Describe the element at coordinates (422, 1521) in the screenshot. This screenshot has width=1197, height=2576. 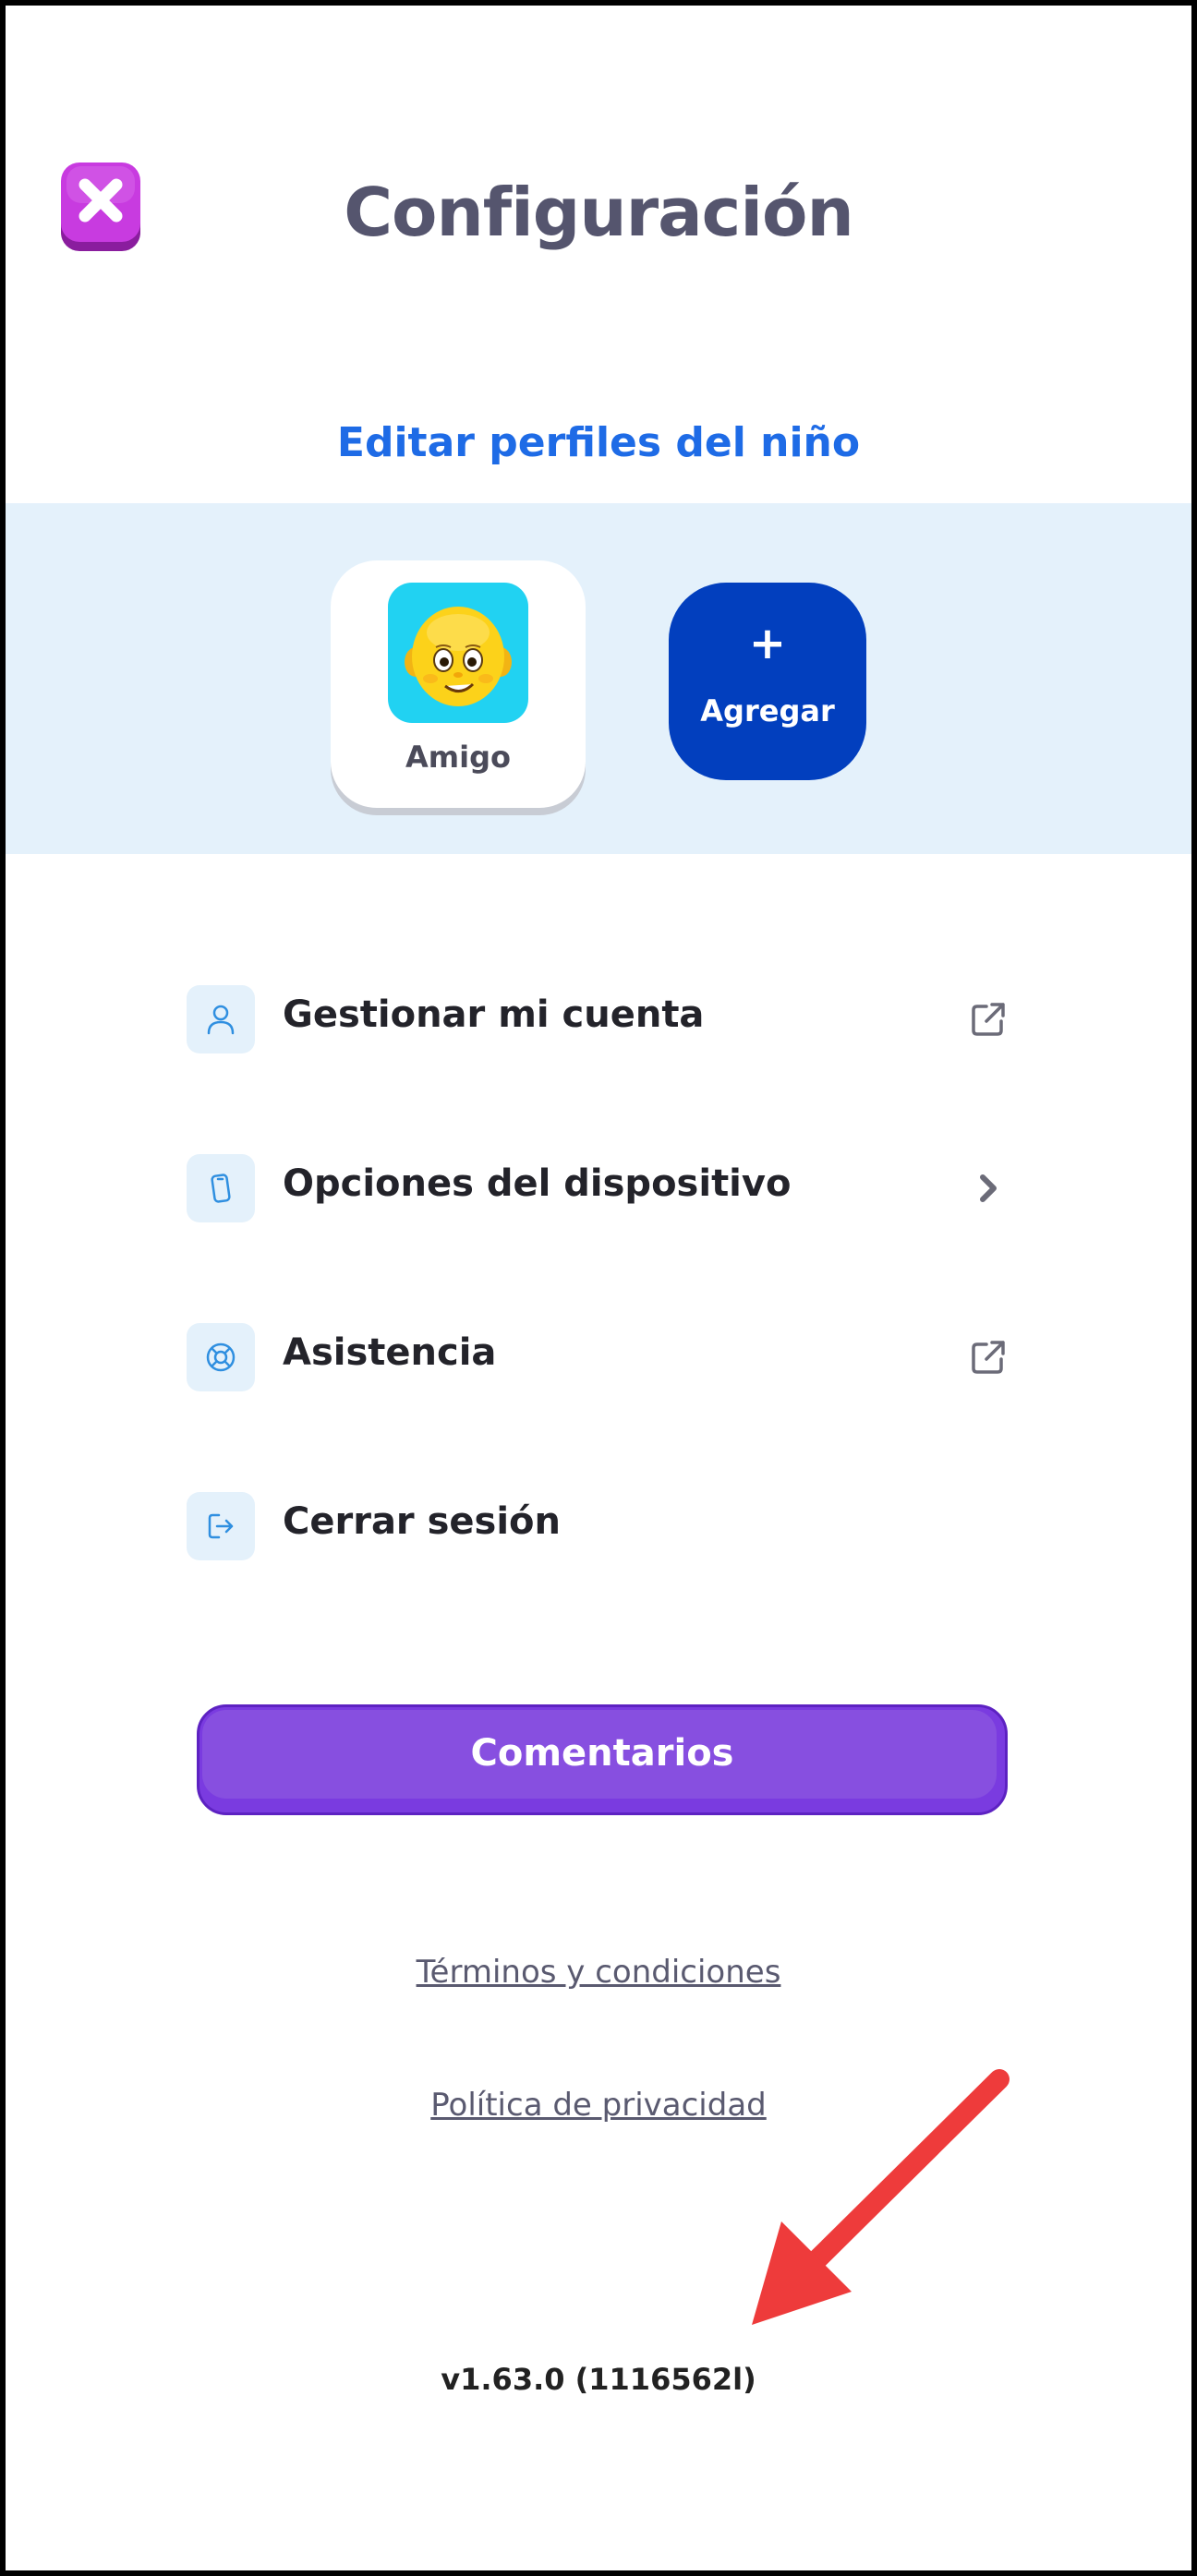
I see `menu-item-label: Cerrar sesión` at that location.